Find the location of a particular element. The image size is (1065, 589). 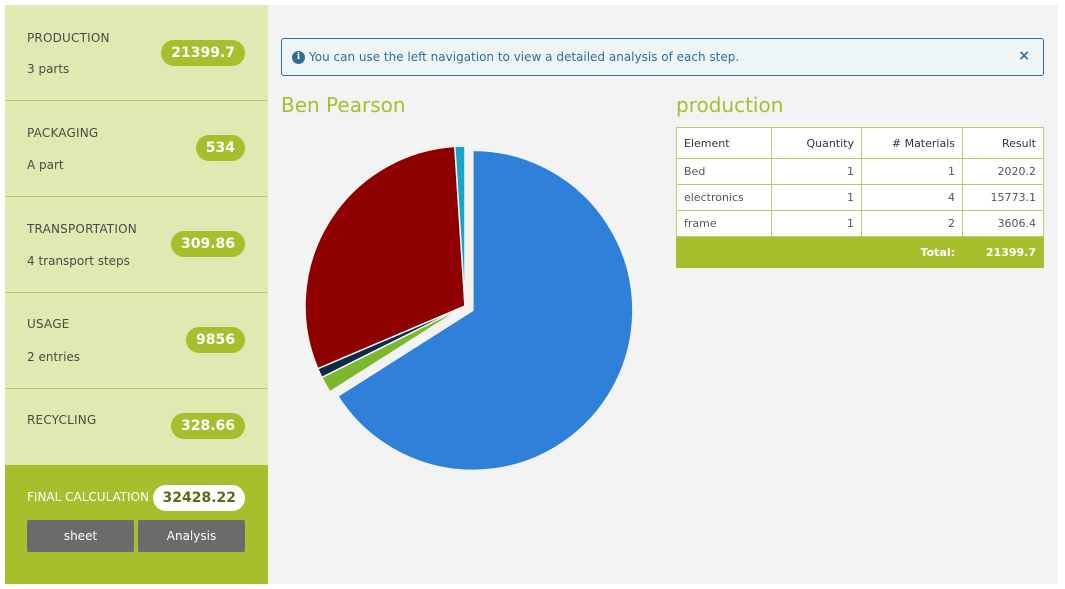

table-title: production is located at coordinates (730, 105).